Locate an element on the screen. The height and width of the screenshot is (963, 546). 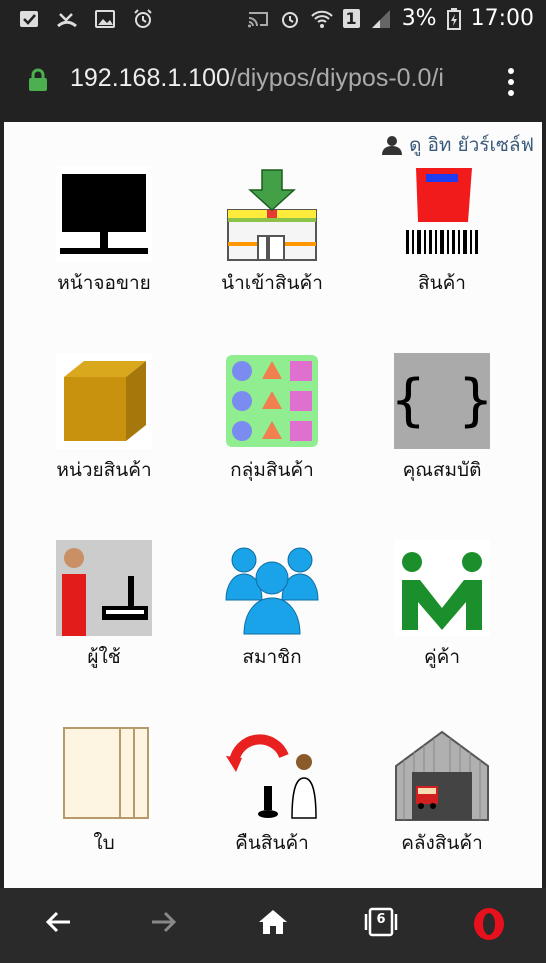
user-link: ดู อิท ยัวร์เซล์ฟ is located at coordinates (457, 145).